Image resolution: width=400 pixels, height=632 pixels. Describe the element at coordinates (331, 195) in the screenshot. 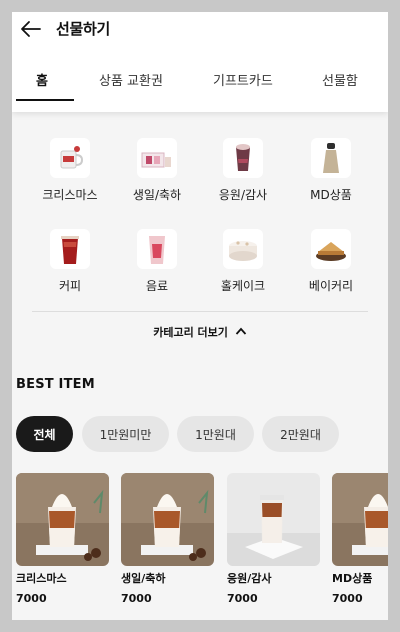

I see `category-label: MD상품` at that location.